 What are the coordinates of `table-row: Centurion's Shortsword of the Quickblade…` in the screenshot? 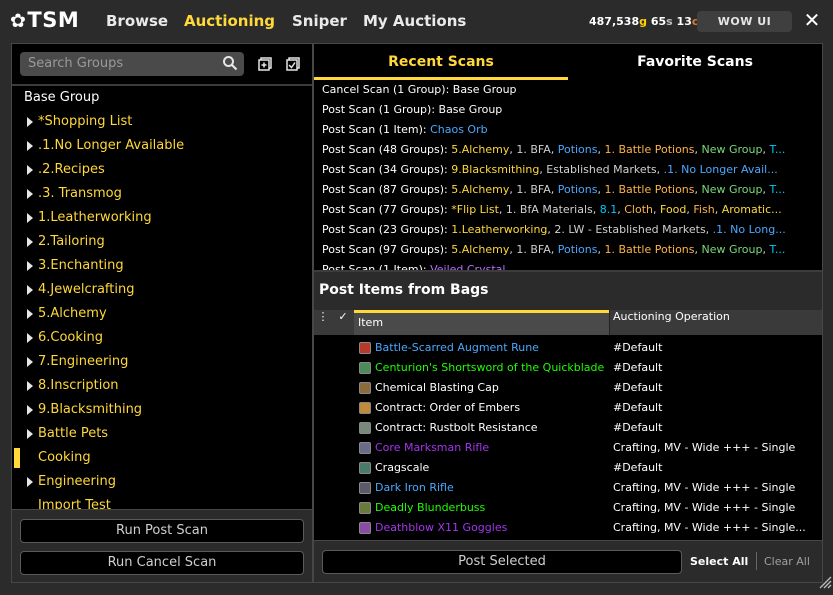 It's located at (568, 368).